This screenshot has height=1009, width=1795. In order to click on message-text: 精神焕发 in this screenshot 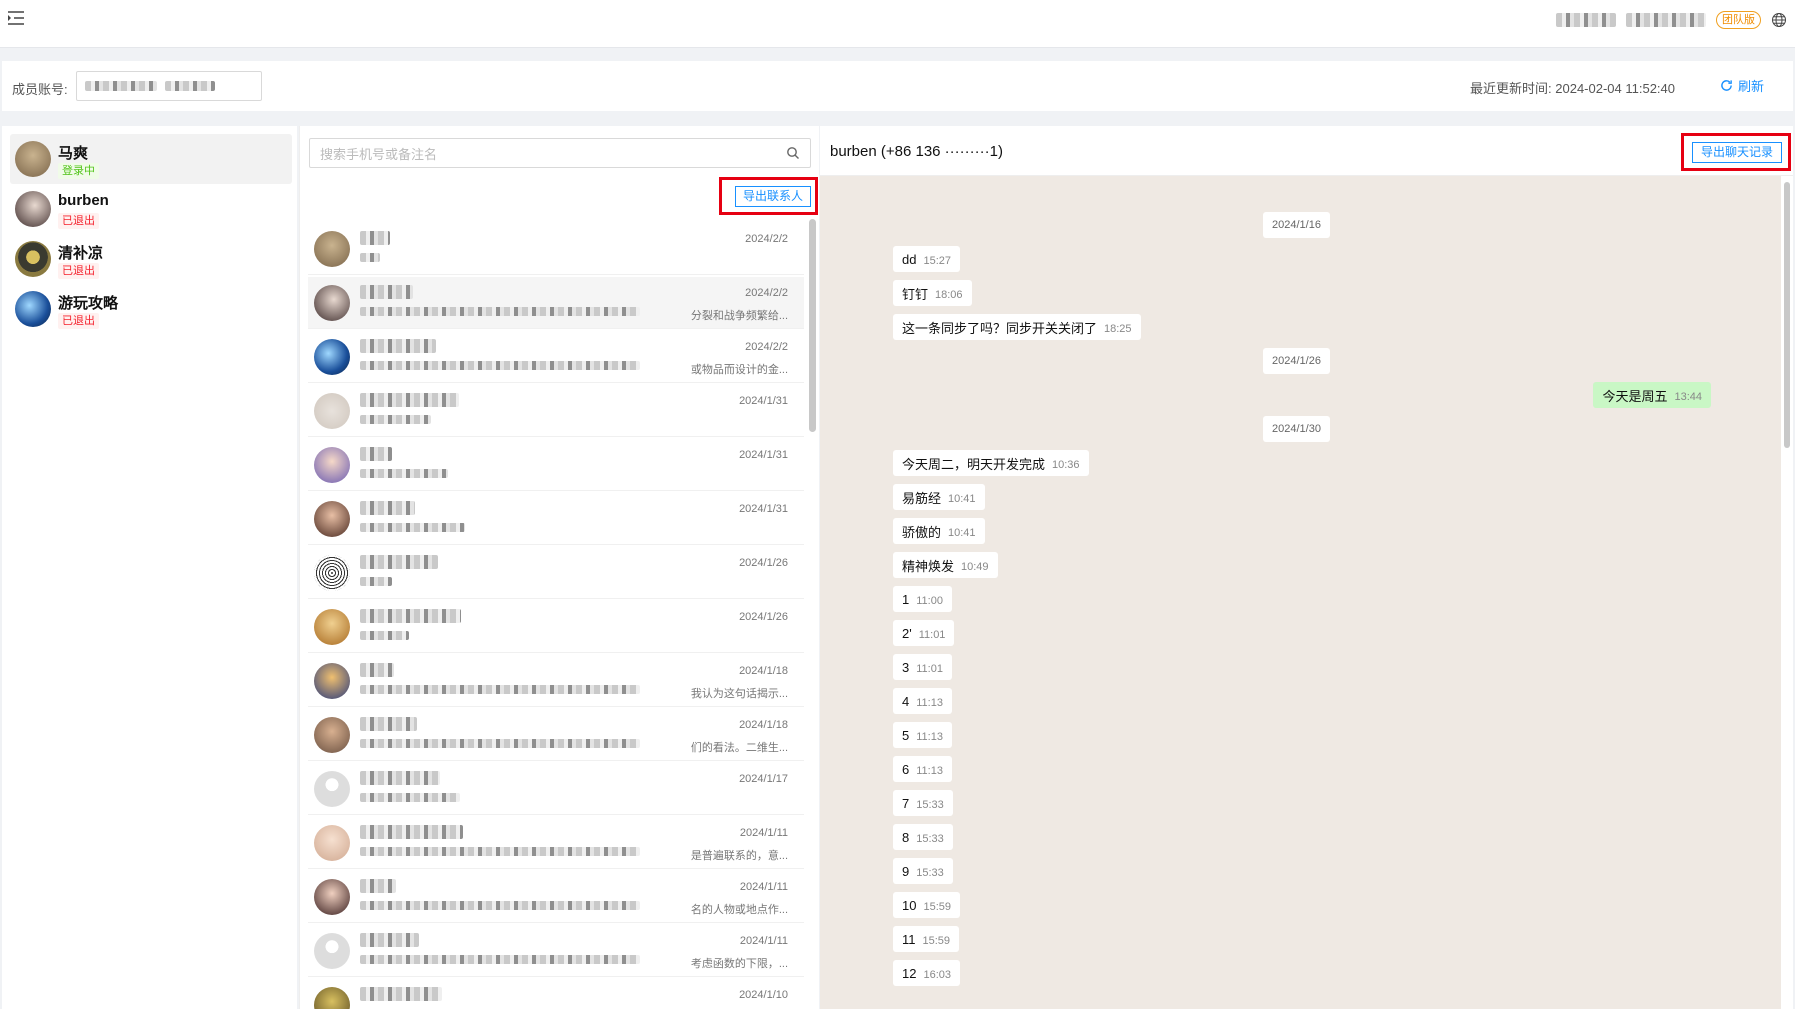, I will do `click(928, 566)`.